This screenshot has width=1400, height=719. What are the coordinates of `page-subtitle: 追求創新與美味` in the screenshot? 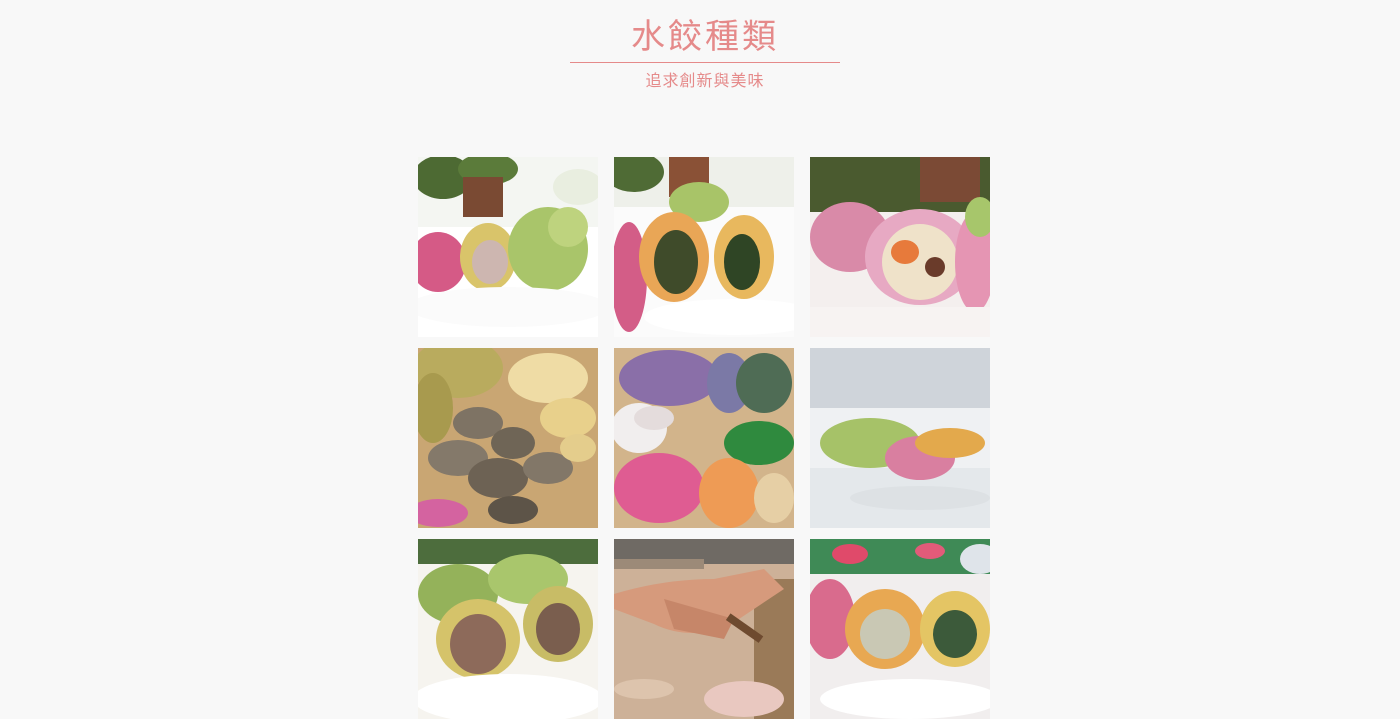 It's located at (705, 80).